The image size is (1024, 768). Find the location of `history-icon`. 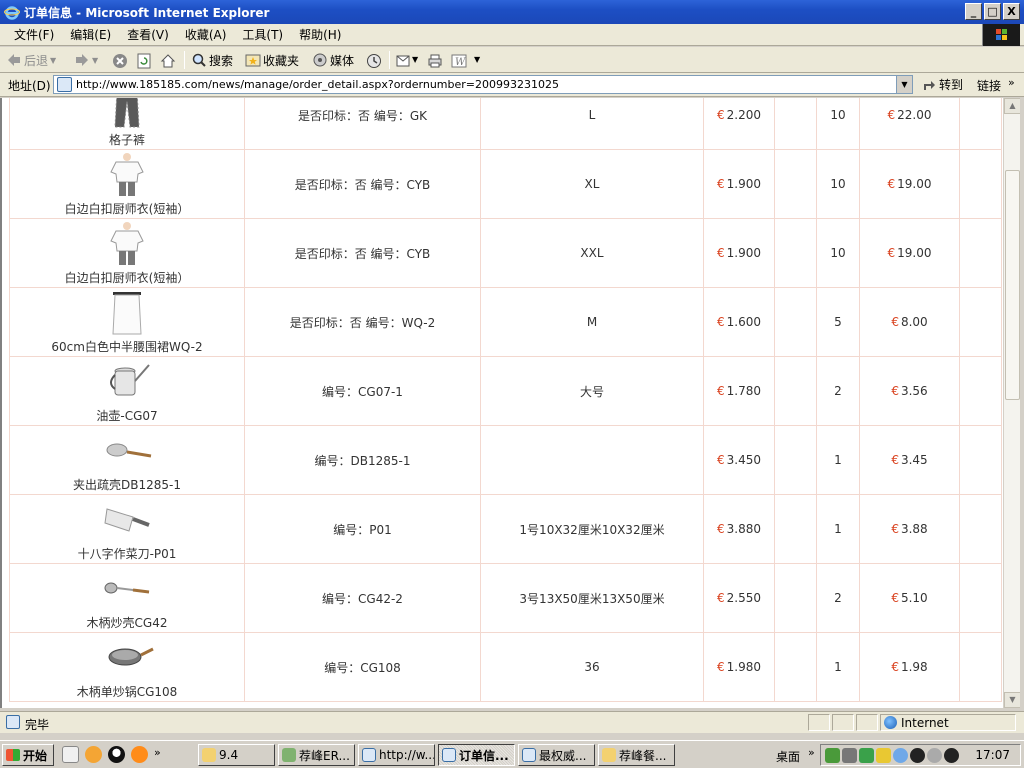

history-icon is located at coordinates (374, 61).